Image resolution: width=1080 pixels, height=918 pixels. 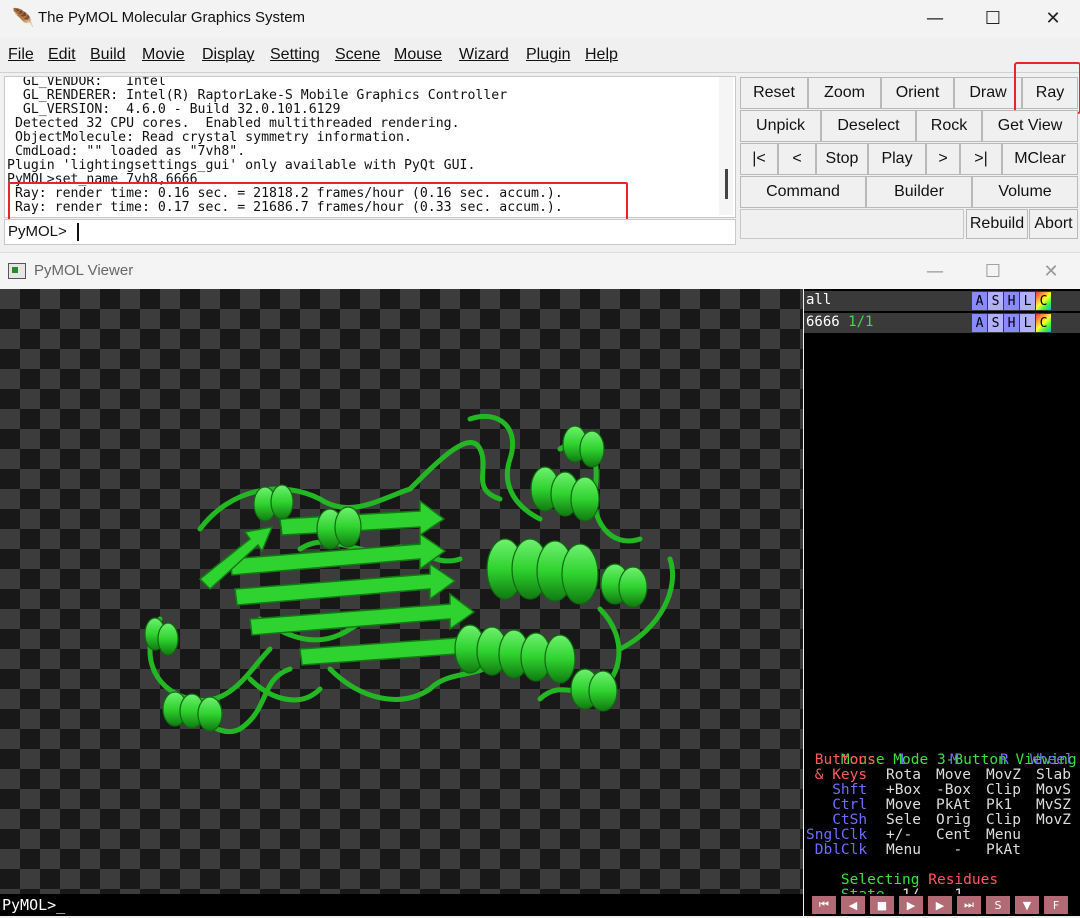 What do you see at coordinates (993, 18) in the screenshot?
I see `maximize-button: ☐` at bounding box center [993, 18].